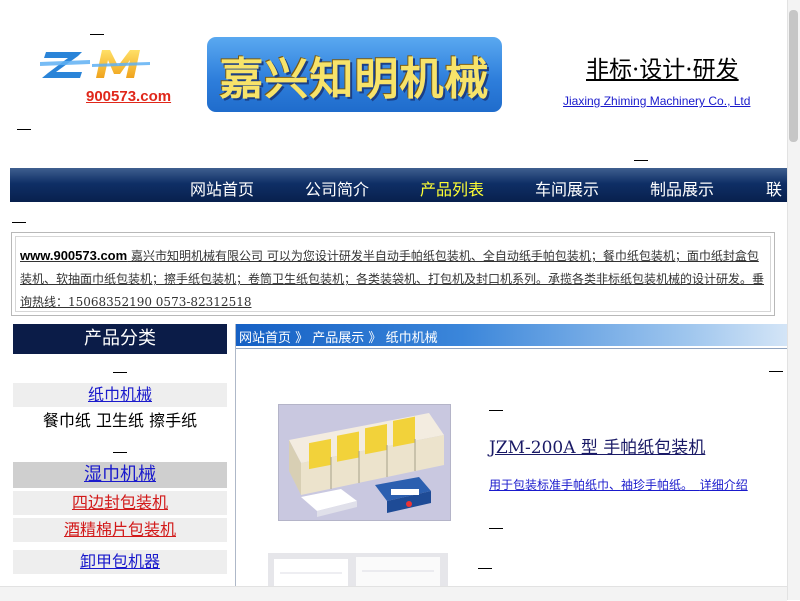 Image resolution: width=800 pixels, height=601 pixels. I want to click on breadcrumb-divider, so click(518, 348).